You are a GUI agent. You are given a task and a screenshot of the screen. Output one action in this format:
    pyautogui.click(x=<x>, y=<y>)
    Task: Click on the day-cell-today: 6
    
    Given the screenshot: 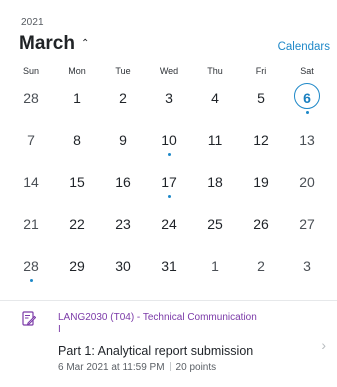 What is the action you would take?
    pyautogui.click(x=307, y=101)
    